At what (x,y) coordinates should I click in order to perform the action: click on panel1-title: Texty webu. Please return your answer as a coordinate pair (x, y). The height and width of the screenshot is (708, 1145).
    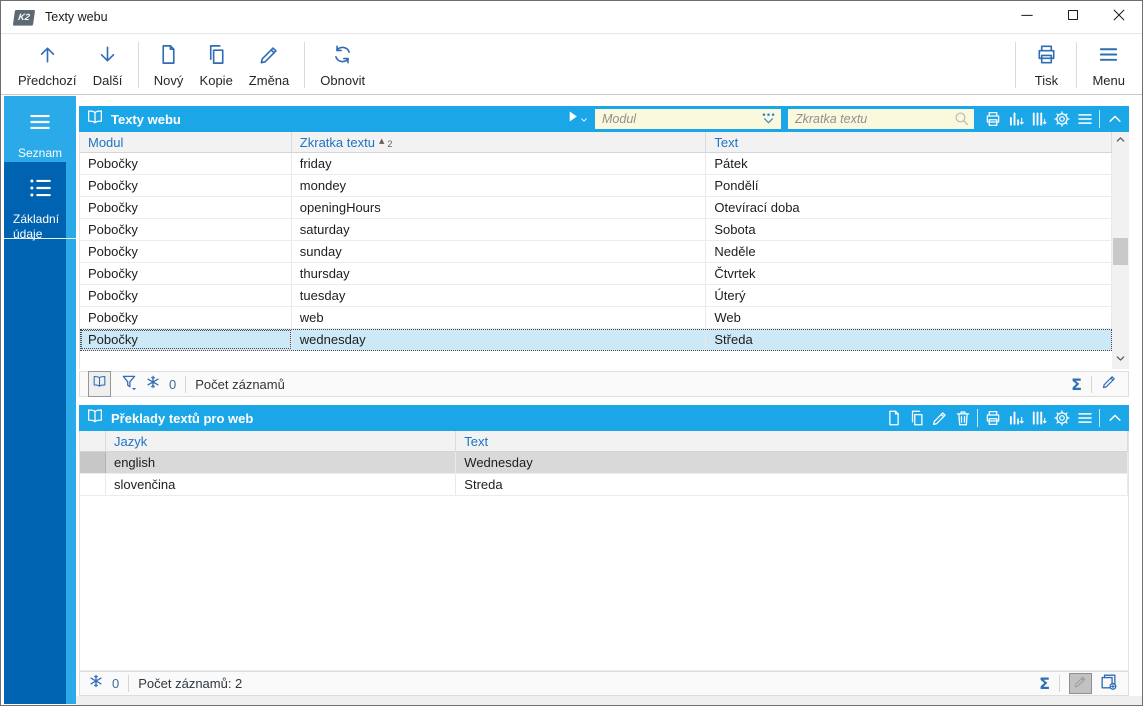
    Looking at the image, I should click on (146, 119).